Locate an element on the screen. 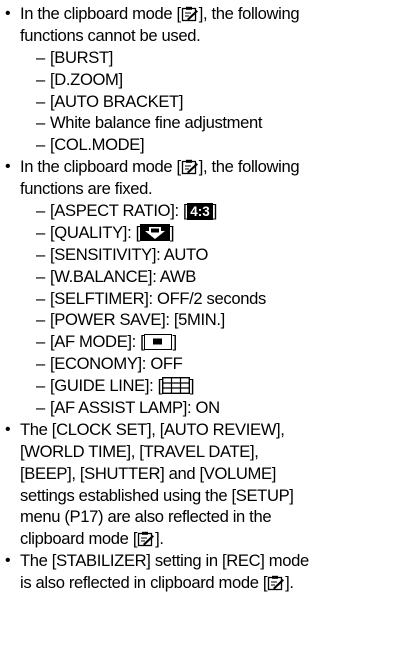  aspect-ratio-badge: 4:3 is located at coordinates (200, 212).